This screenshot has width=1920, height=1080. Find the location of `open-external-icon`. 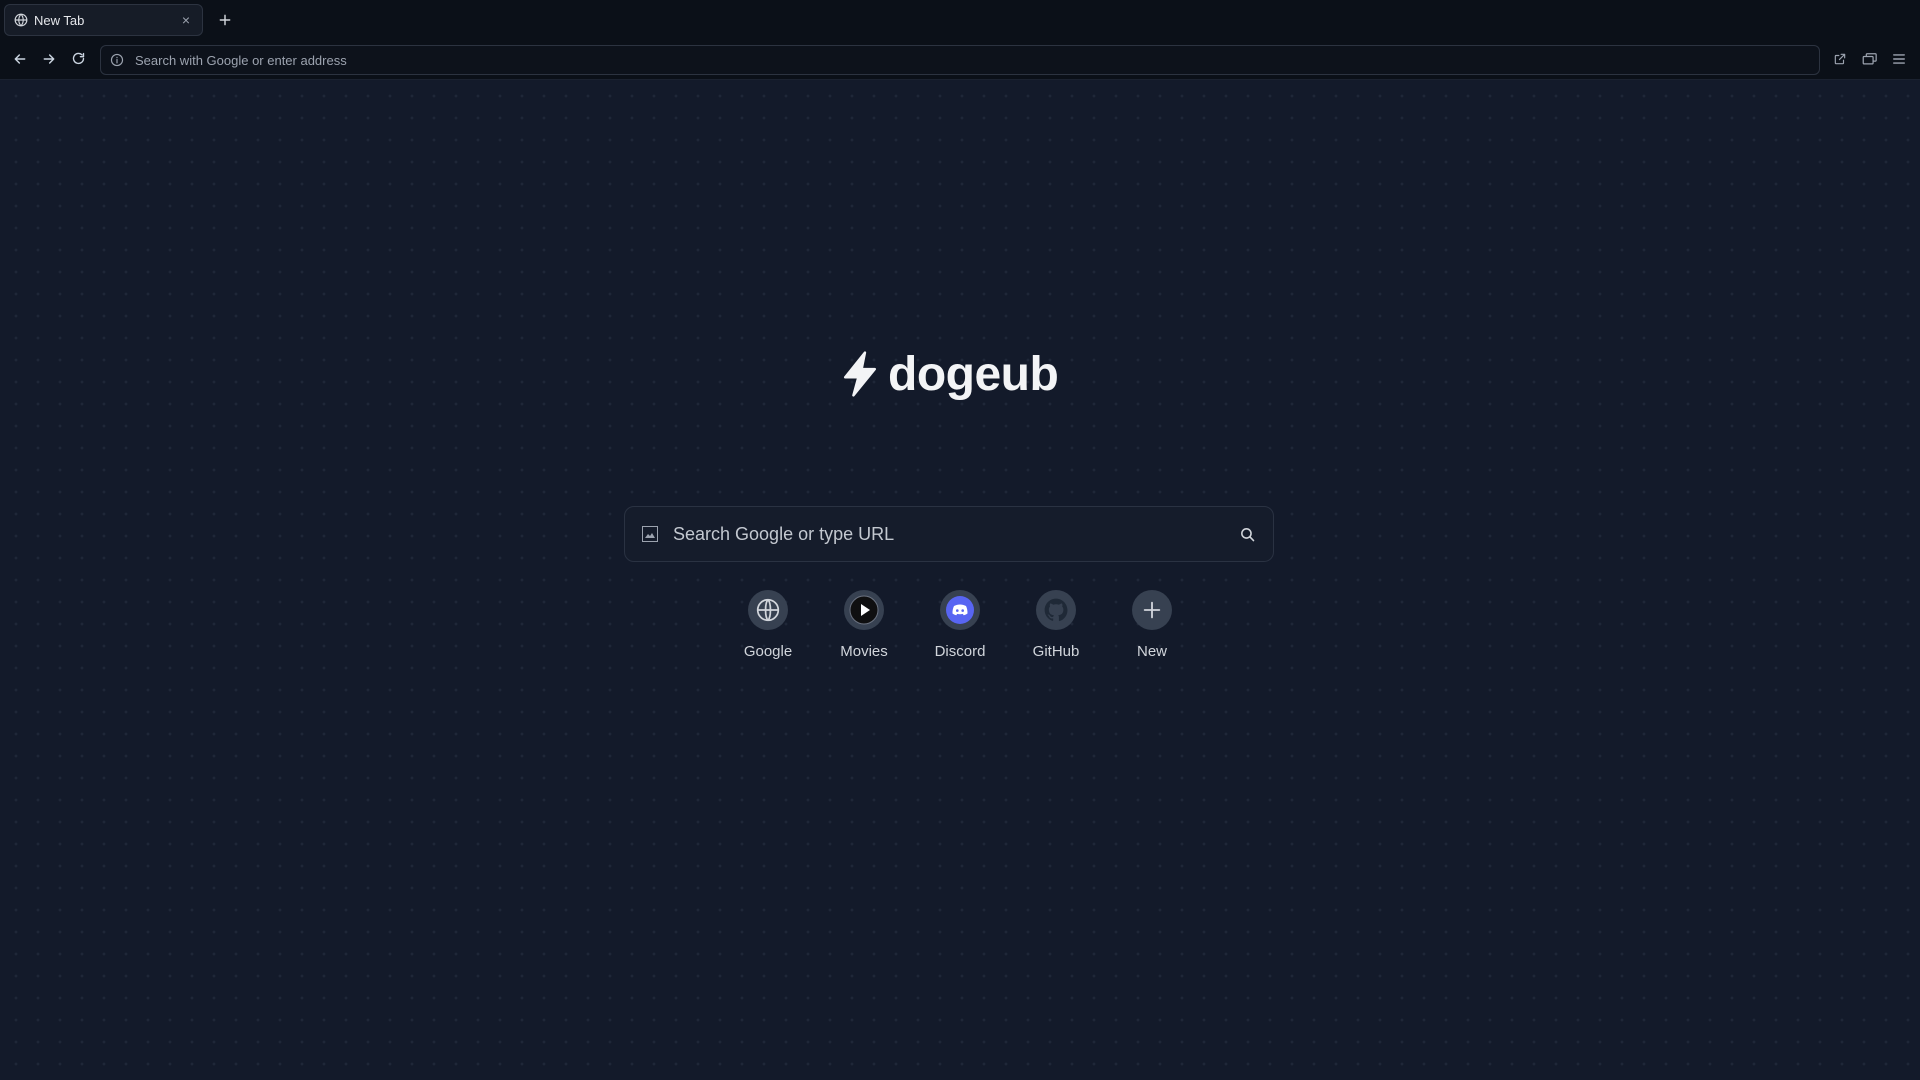

open-external-icon is located at coordinates (1840, 61).